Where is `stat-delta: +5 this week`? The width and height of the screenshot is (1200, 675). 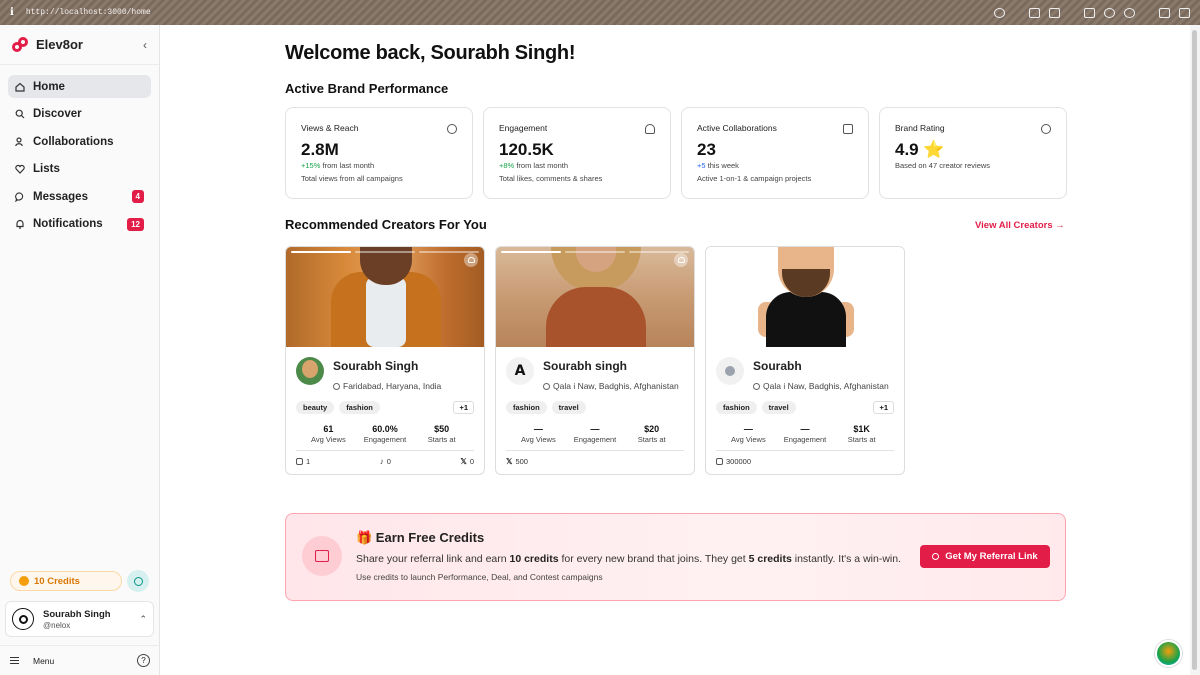
stat-delta: +5 this week is located at coordinates (718, 165).